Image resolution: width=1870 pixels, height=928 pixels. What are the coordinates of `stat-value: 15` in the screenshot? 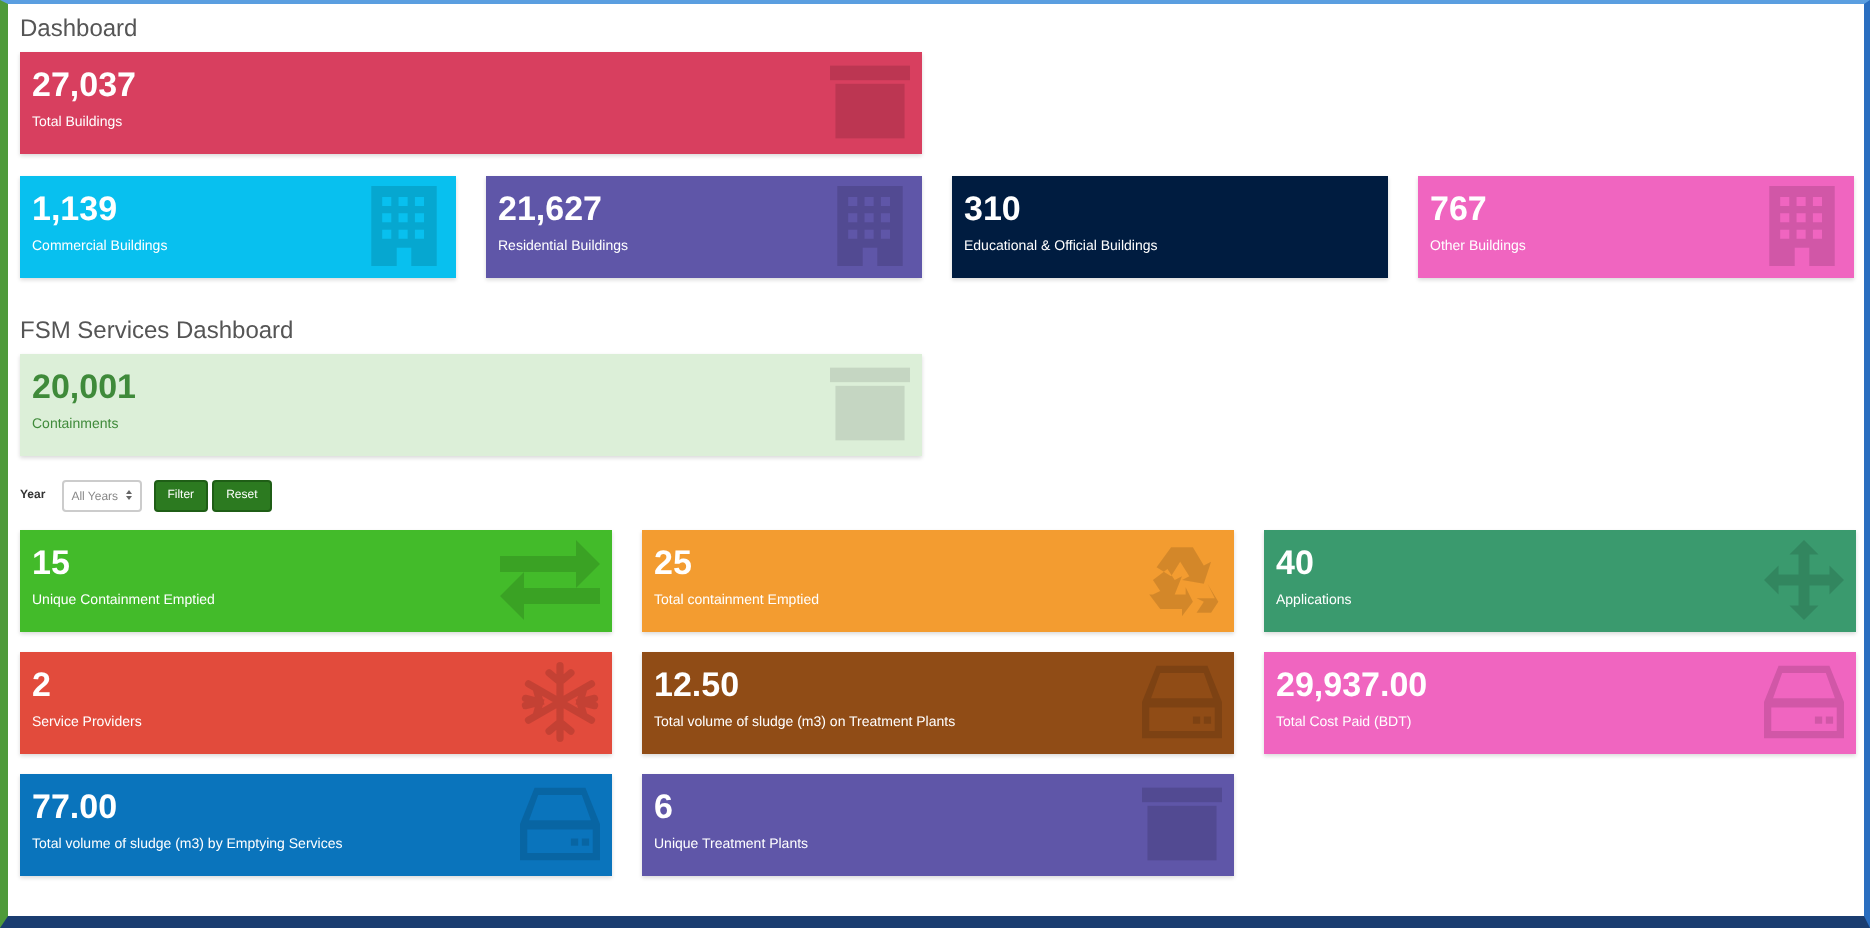 It's located at (52, 564).